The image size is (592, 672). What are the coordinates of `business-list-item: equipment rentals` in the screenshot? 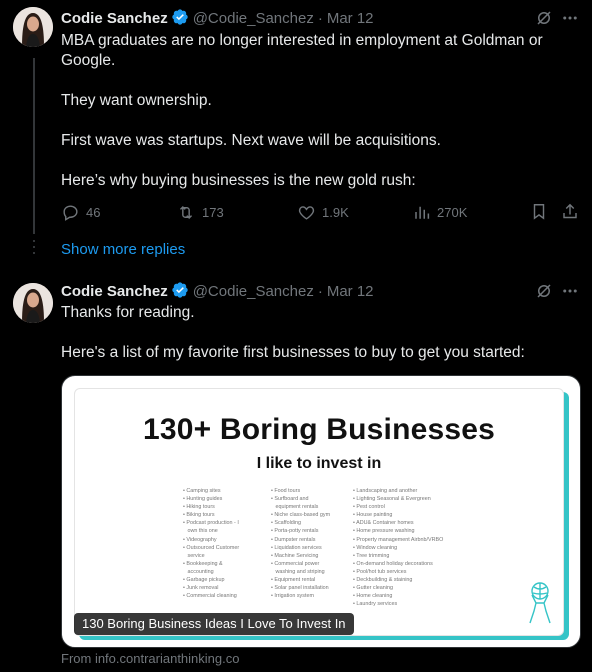 It's located at (297, 507).